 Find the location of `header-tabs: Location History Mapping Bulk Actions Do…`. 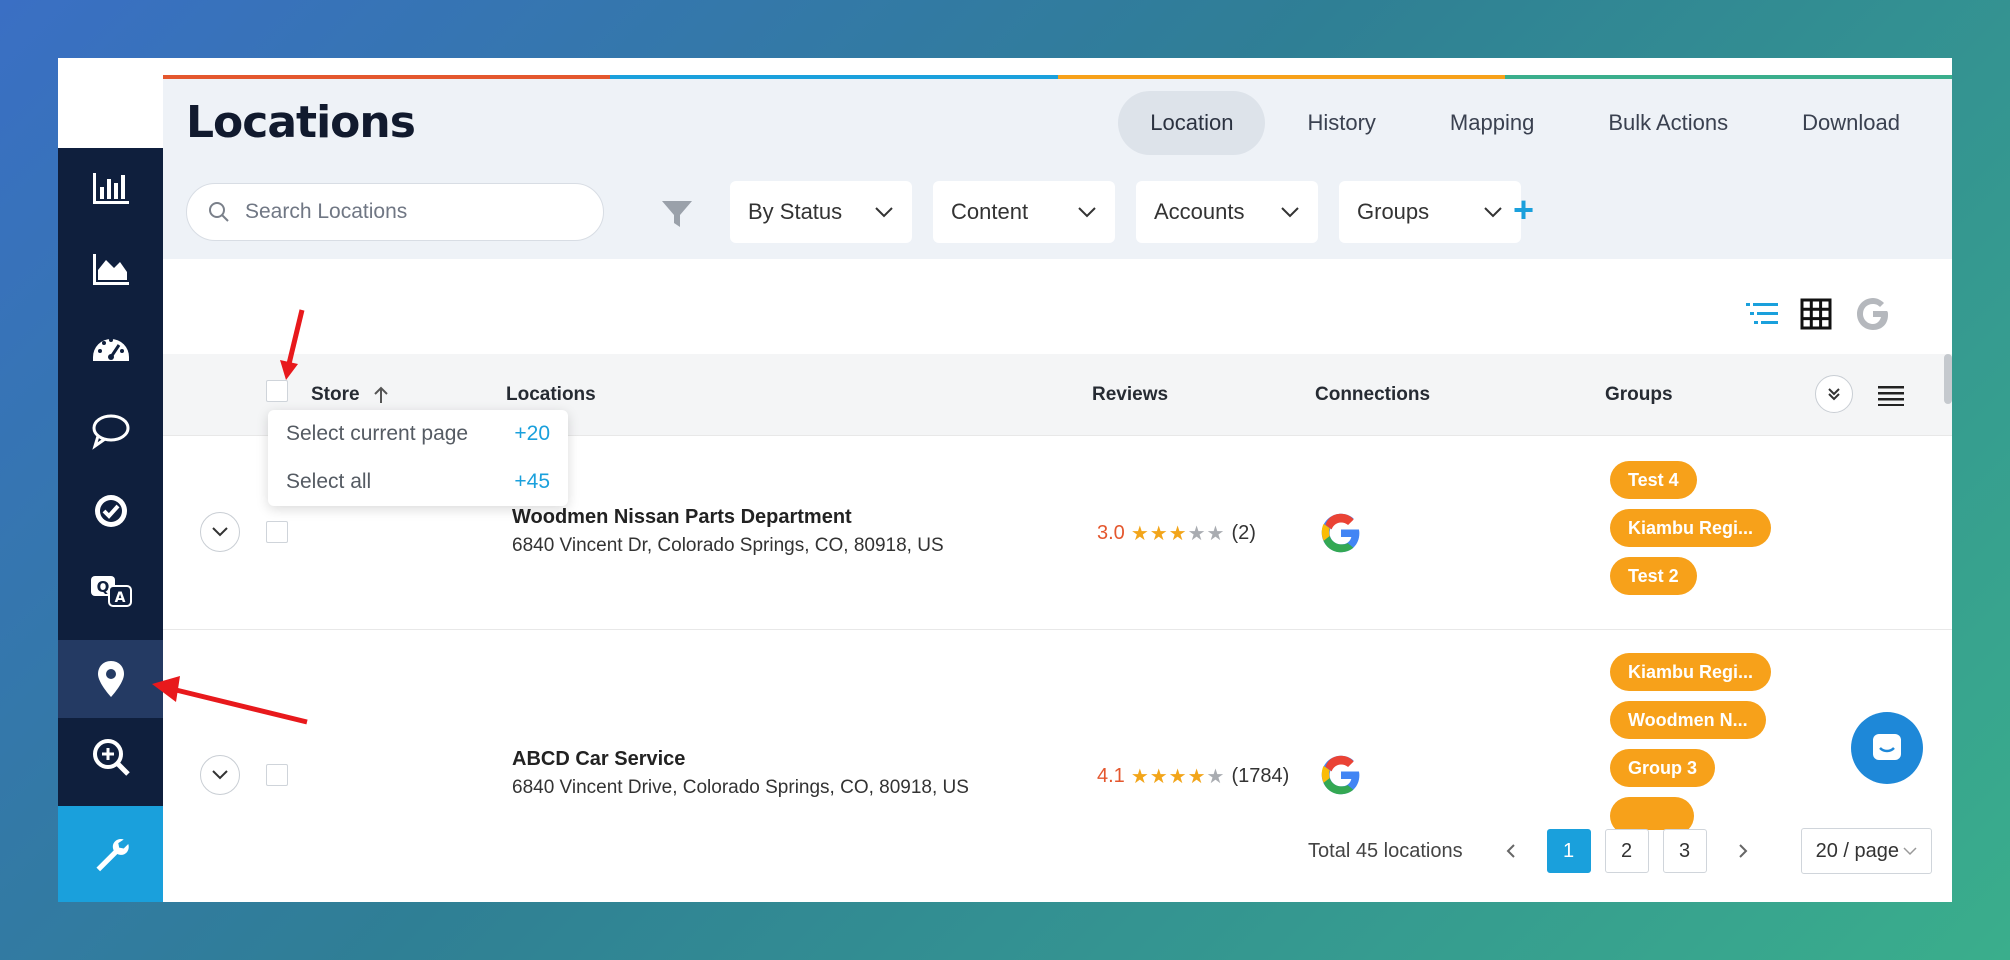

header-tabs: Location History Mapping Bulk Actions Do… is located at coordinates (1525, 123).